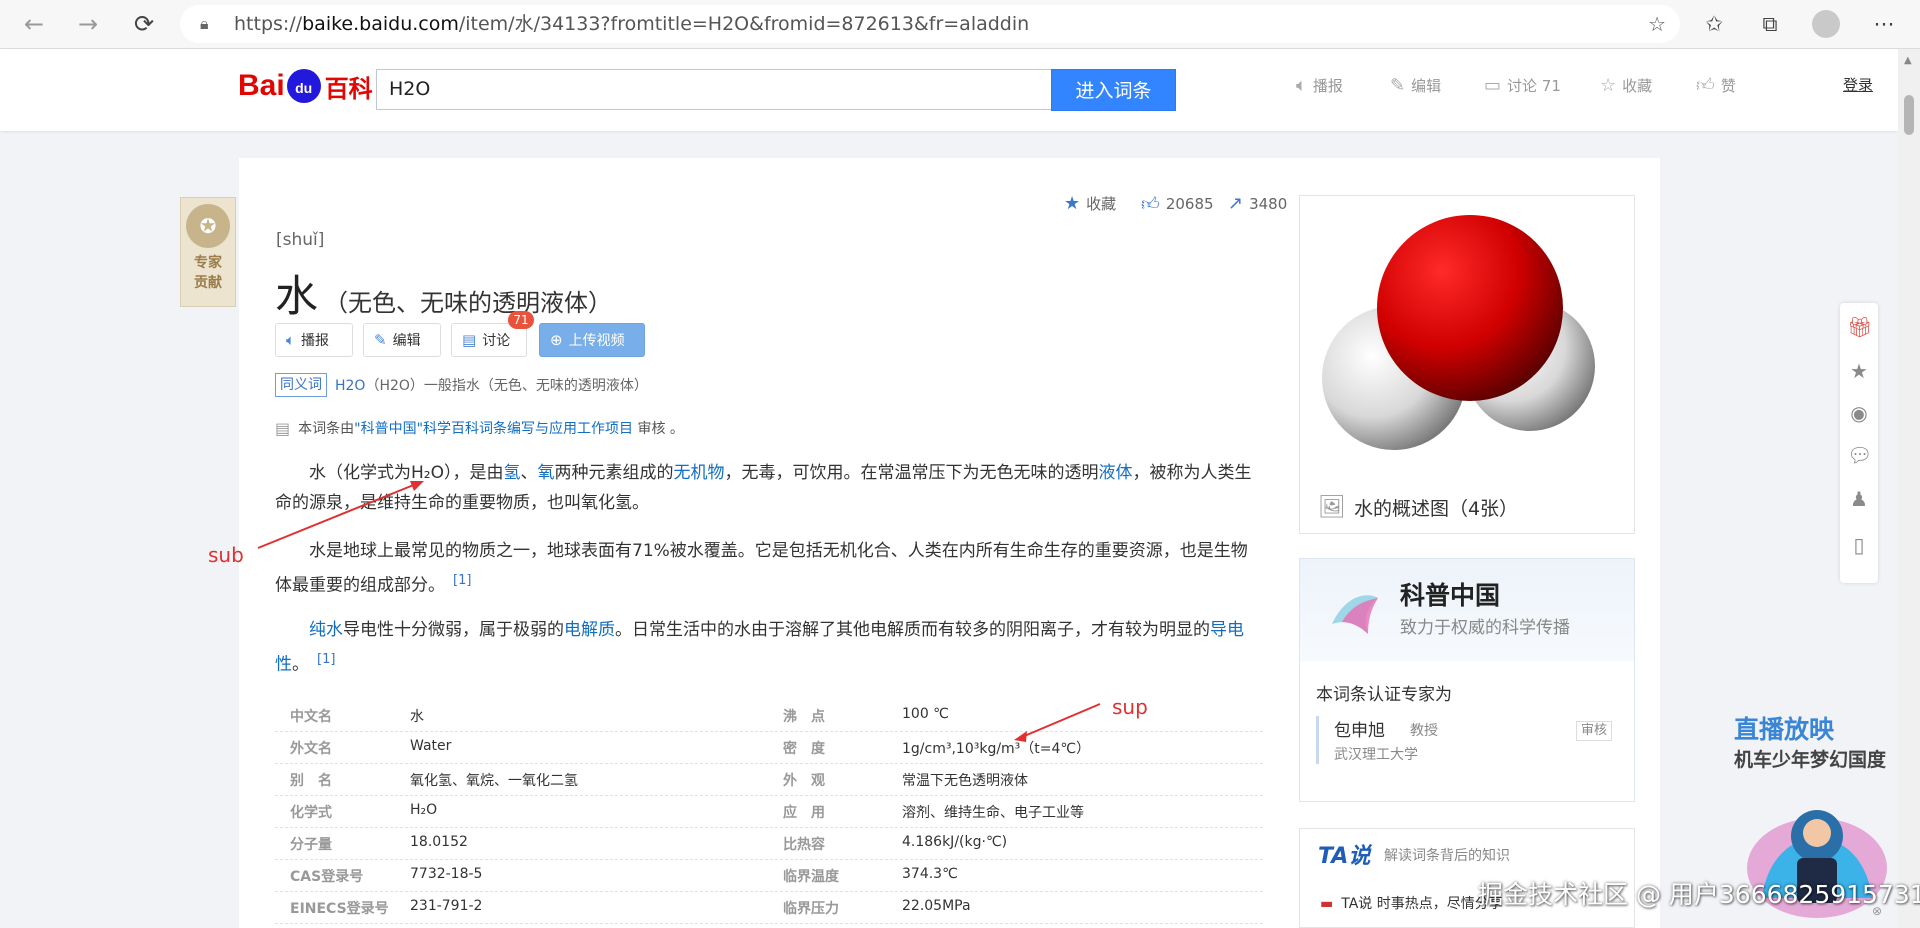 The height and width of the screenshot is (928, 1920). I want to click on page-scrollbar: ▲, so click(1909, 488).